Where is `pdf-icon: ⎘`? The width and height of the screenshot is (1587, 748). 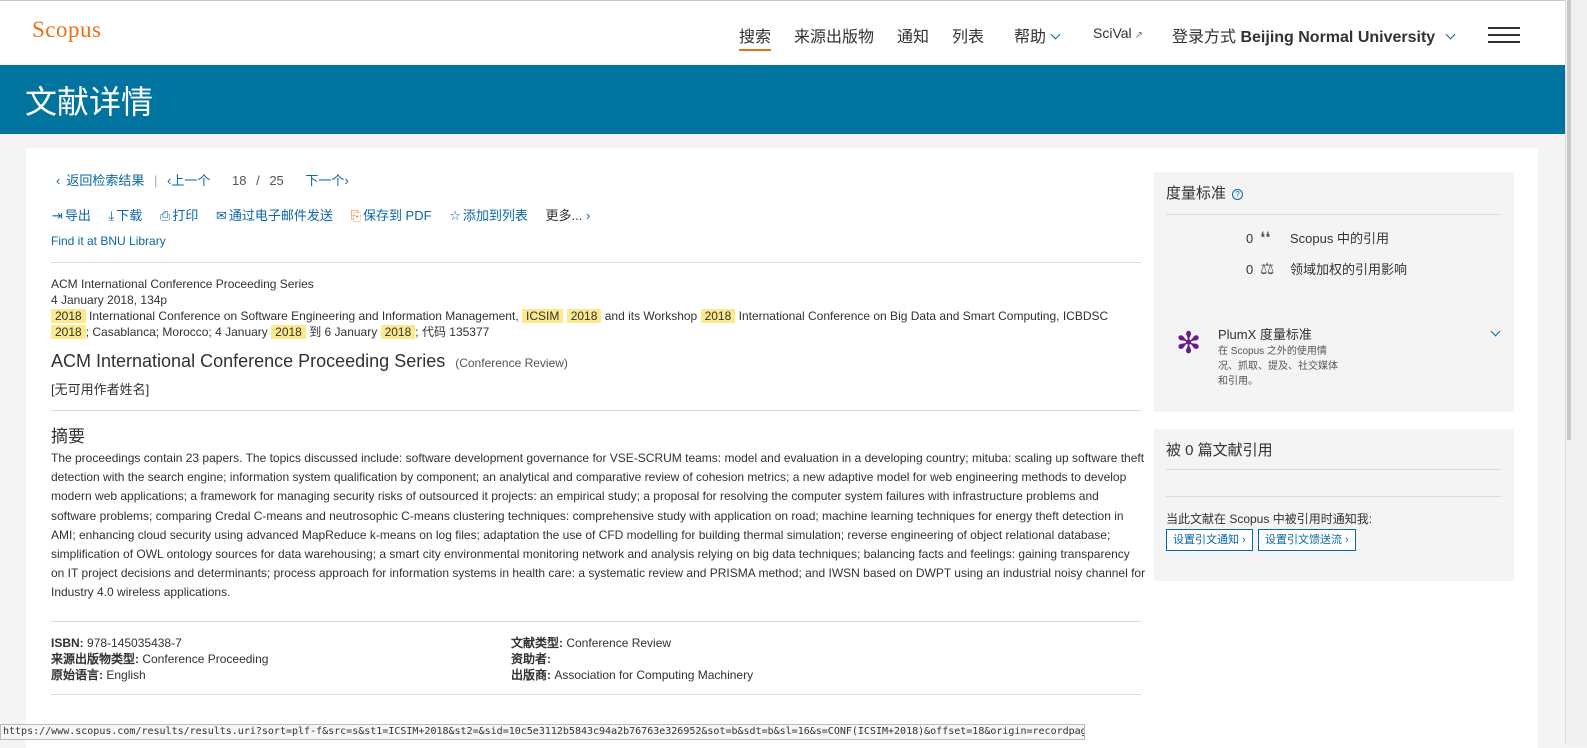 pdf-icon: ⎘ is located at coordinates (355, 215).